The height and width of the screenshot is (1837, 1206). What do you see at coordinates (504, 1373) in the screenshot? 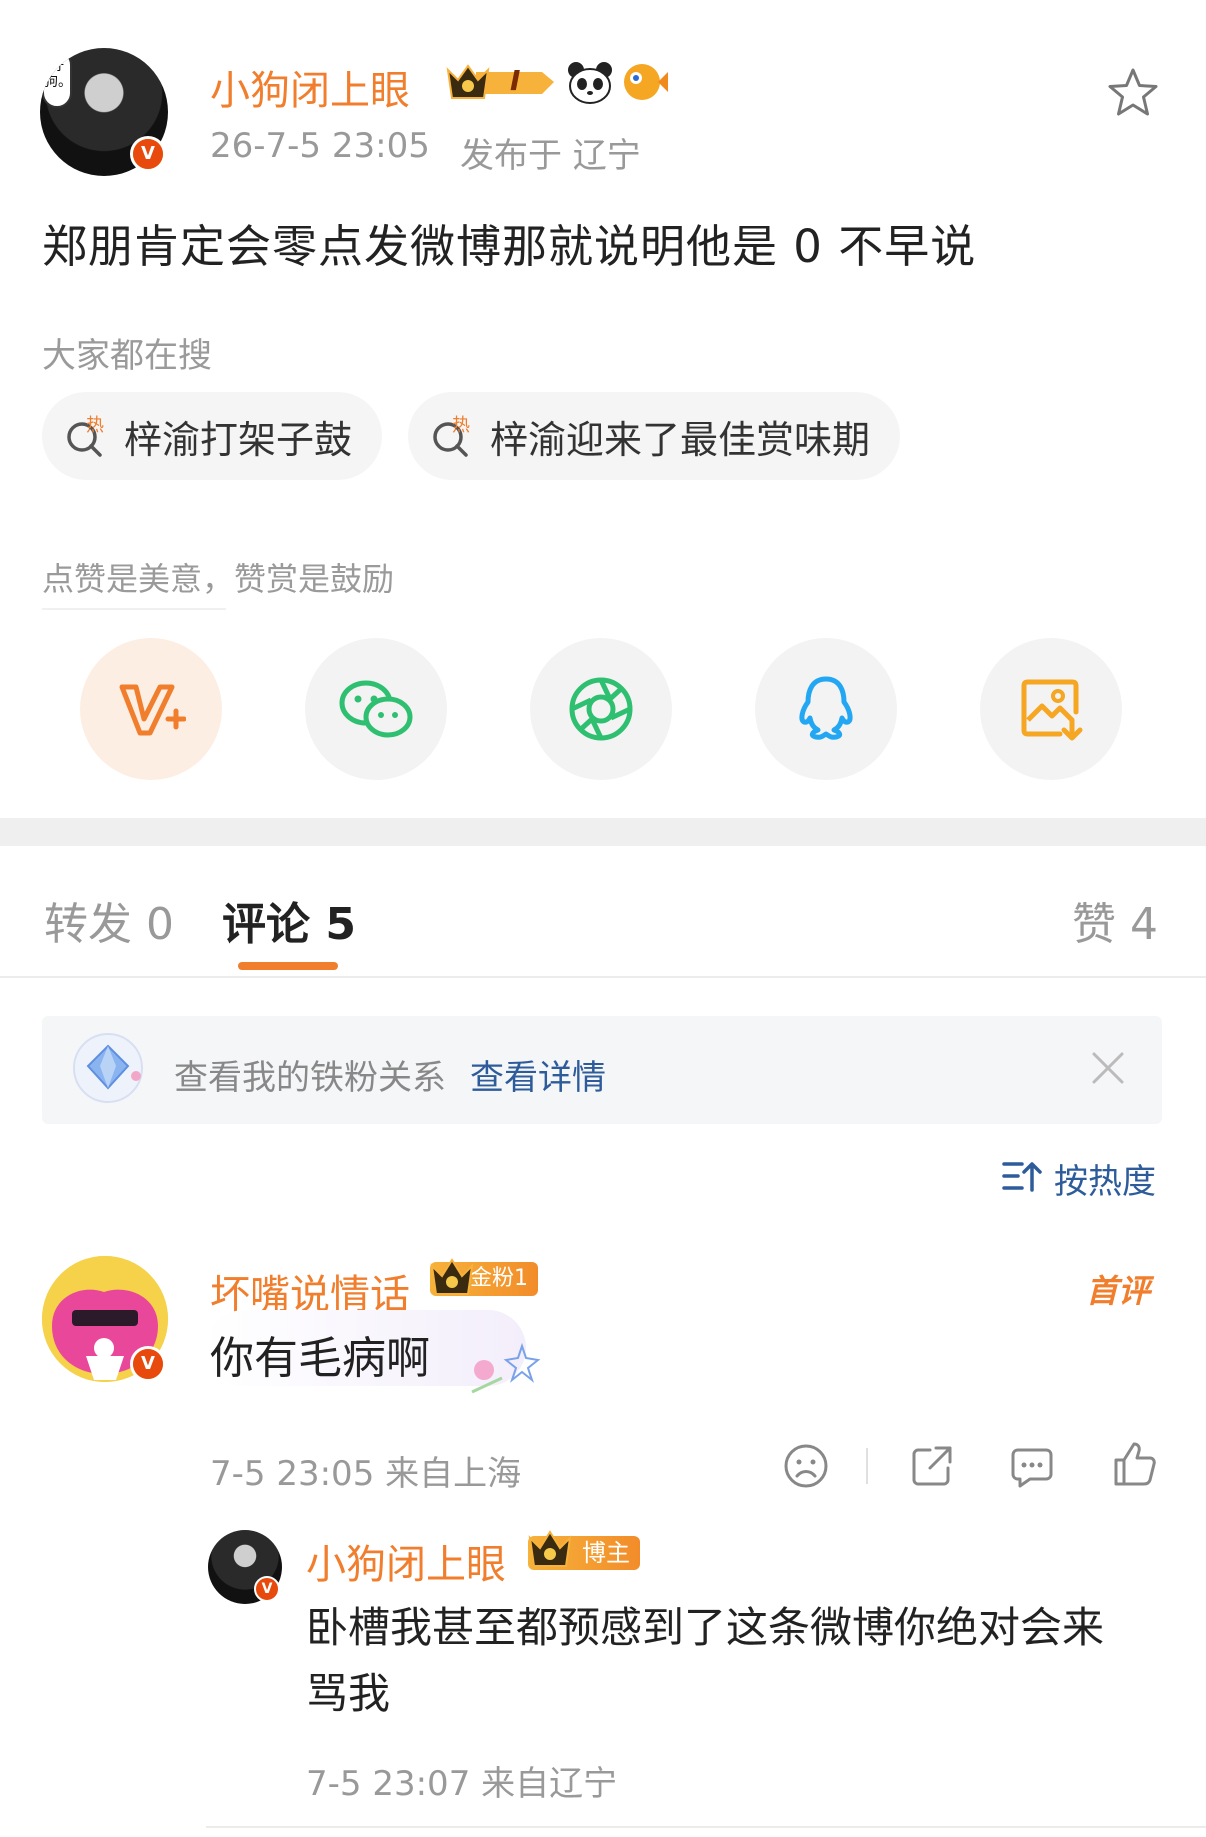
I see `sparkle-decoration-icon` at bounding box center [504, 1373].